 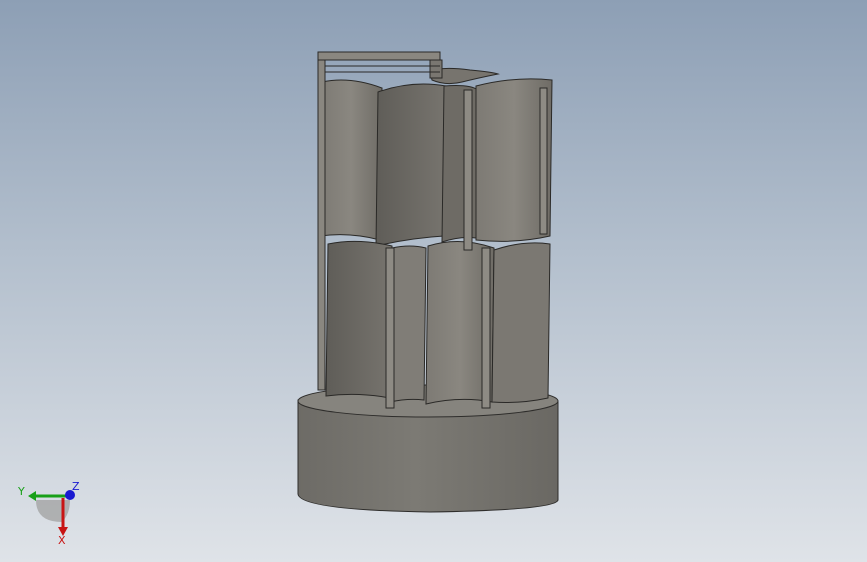 I want to click on y-axis-label: Y, so click(x=21, y=491).